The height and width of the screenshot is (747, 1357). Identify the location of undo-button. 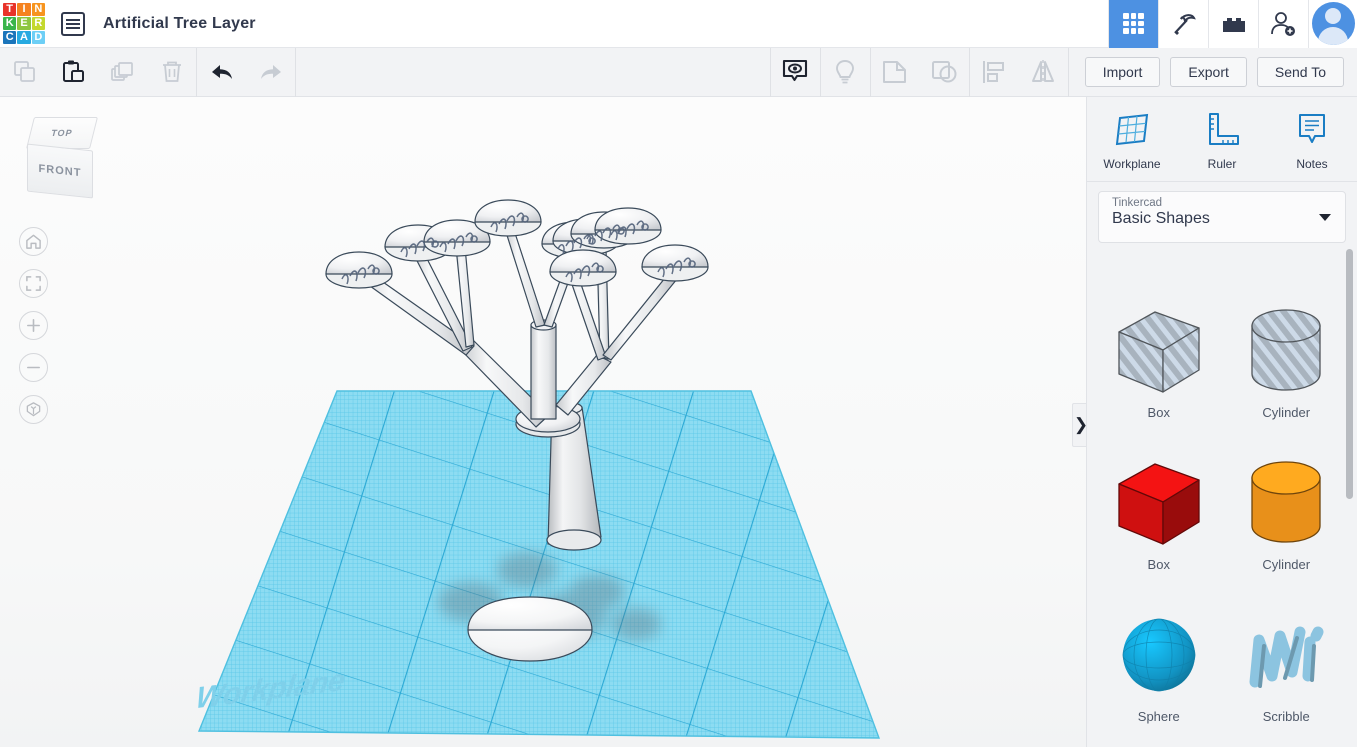
(221, 72).